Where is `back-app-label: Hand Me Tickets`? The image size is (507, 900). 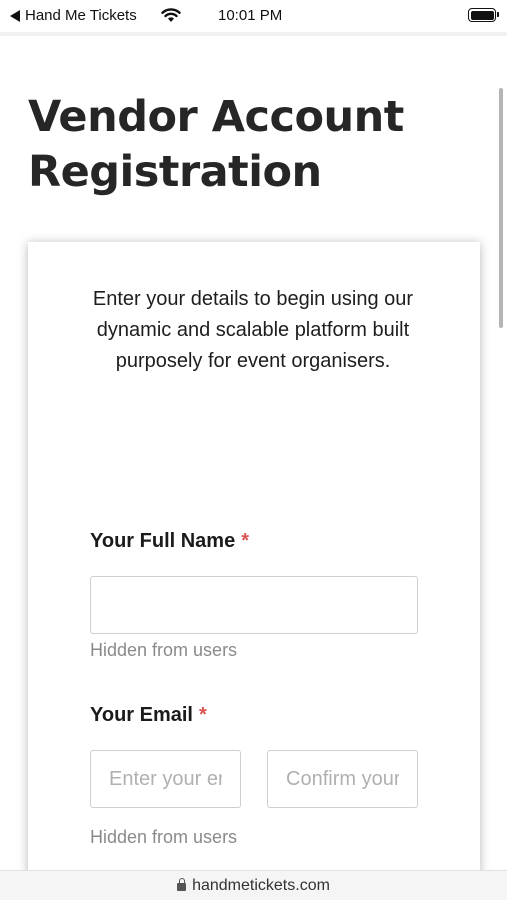
back-app-label: Hand Me Tickets is located at coordinates (81, 15).